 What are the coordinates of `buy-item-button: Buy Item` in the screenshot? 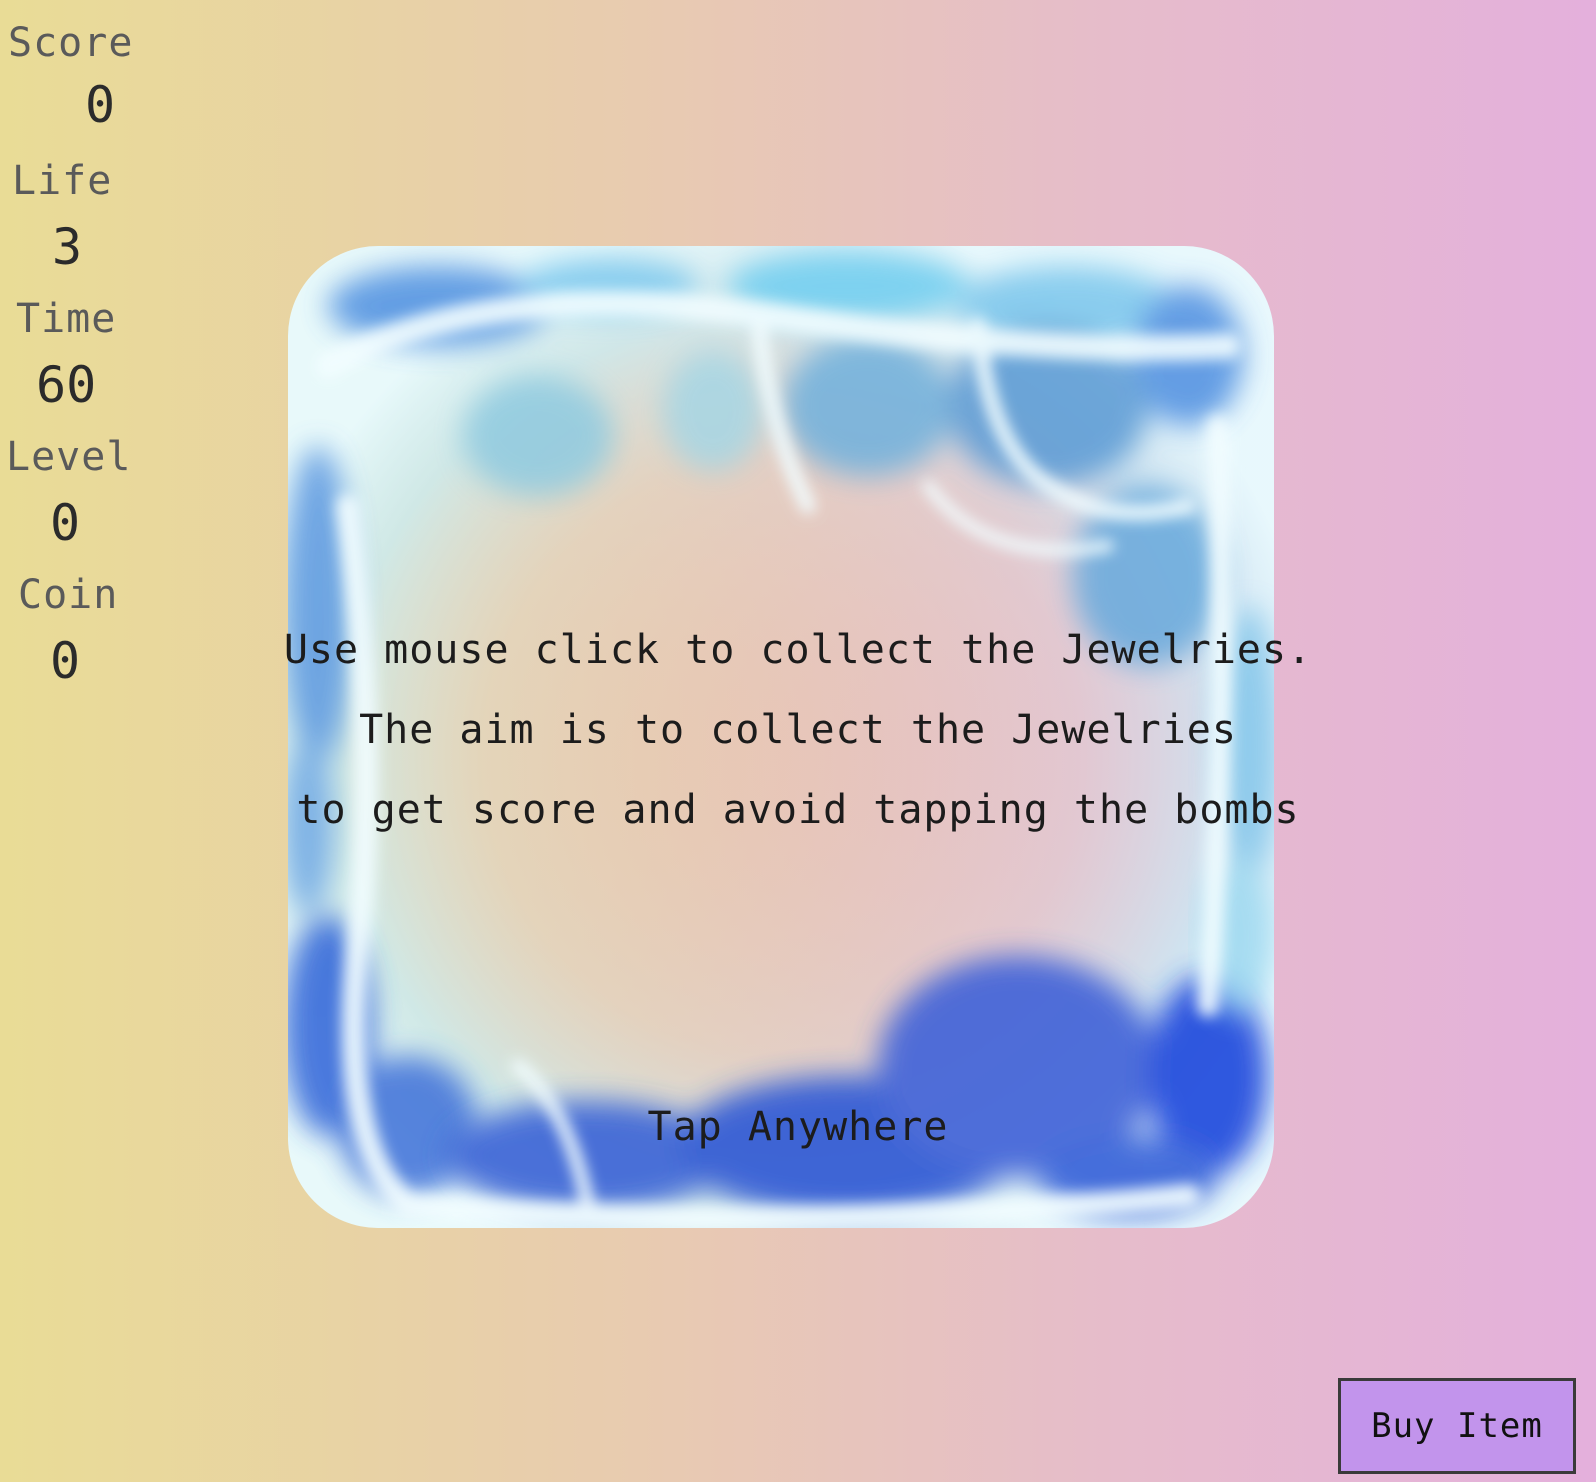 It's located at (1457, 1426).